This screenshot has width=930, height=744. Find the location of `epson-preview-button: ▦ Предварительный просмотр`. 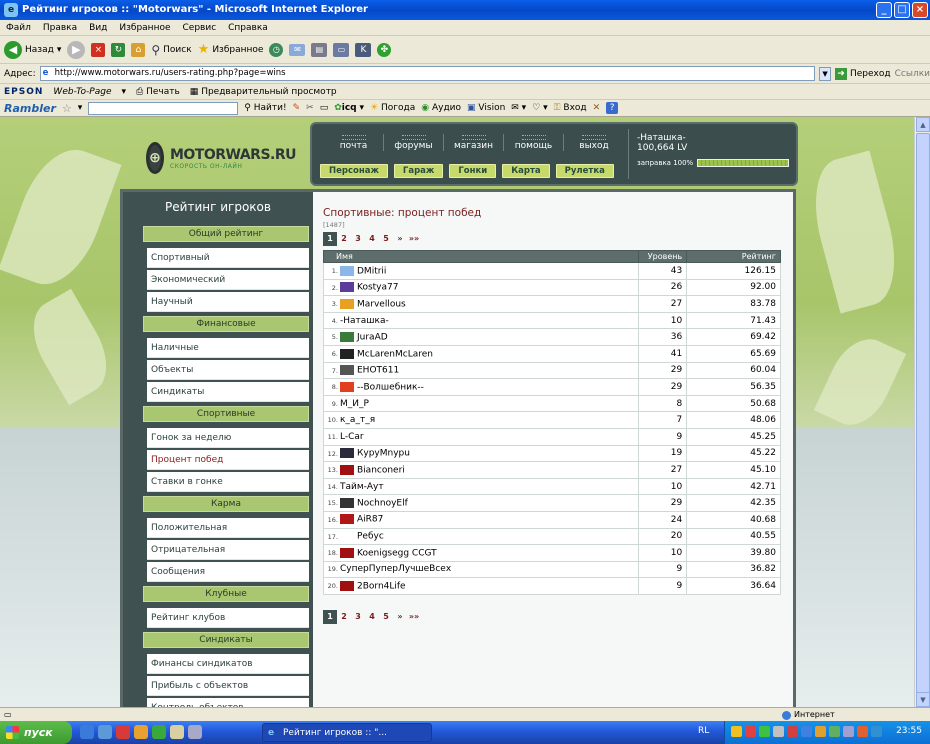

epson-preview-button: ▦ Предварительный просмотр is located at coordinates (263, 92).